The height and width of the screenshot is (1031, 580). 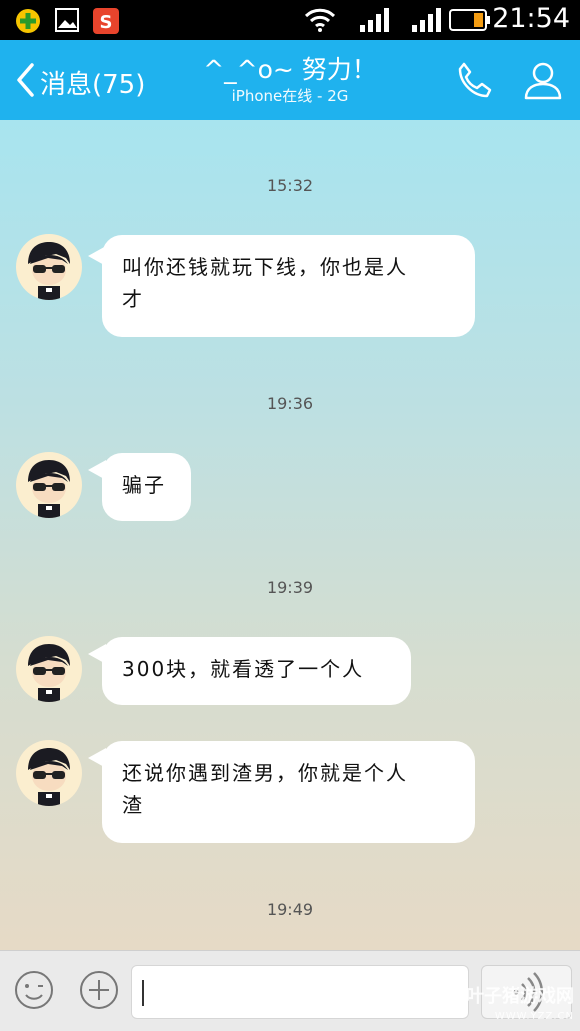 I want to click on message-bubble: 叫你还钱就玩下线，你也是人 才, so click(x=288, y=286).